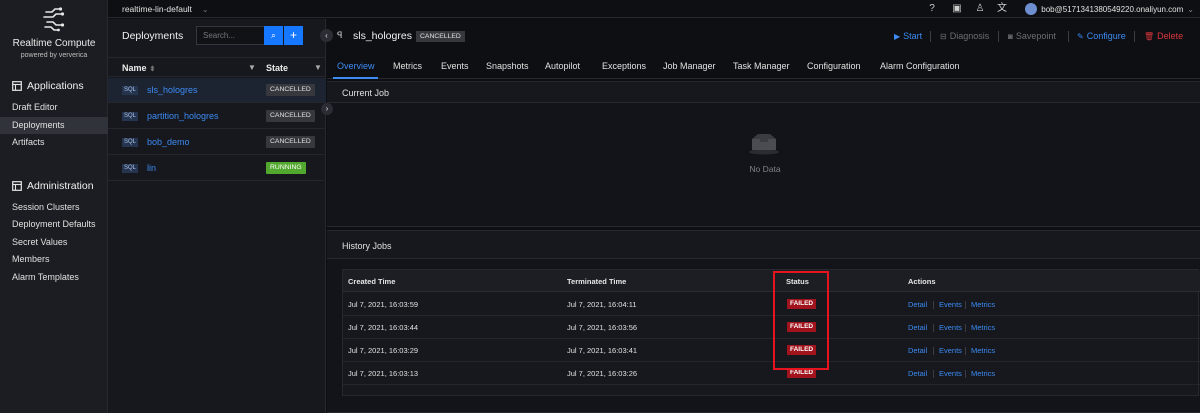  I want to click on active-tab-indicator, so click(355, 78).